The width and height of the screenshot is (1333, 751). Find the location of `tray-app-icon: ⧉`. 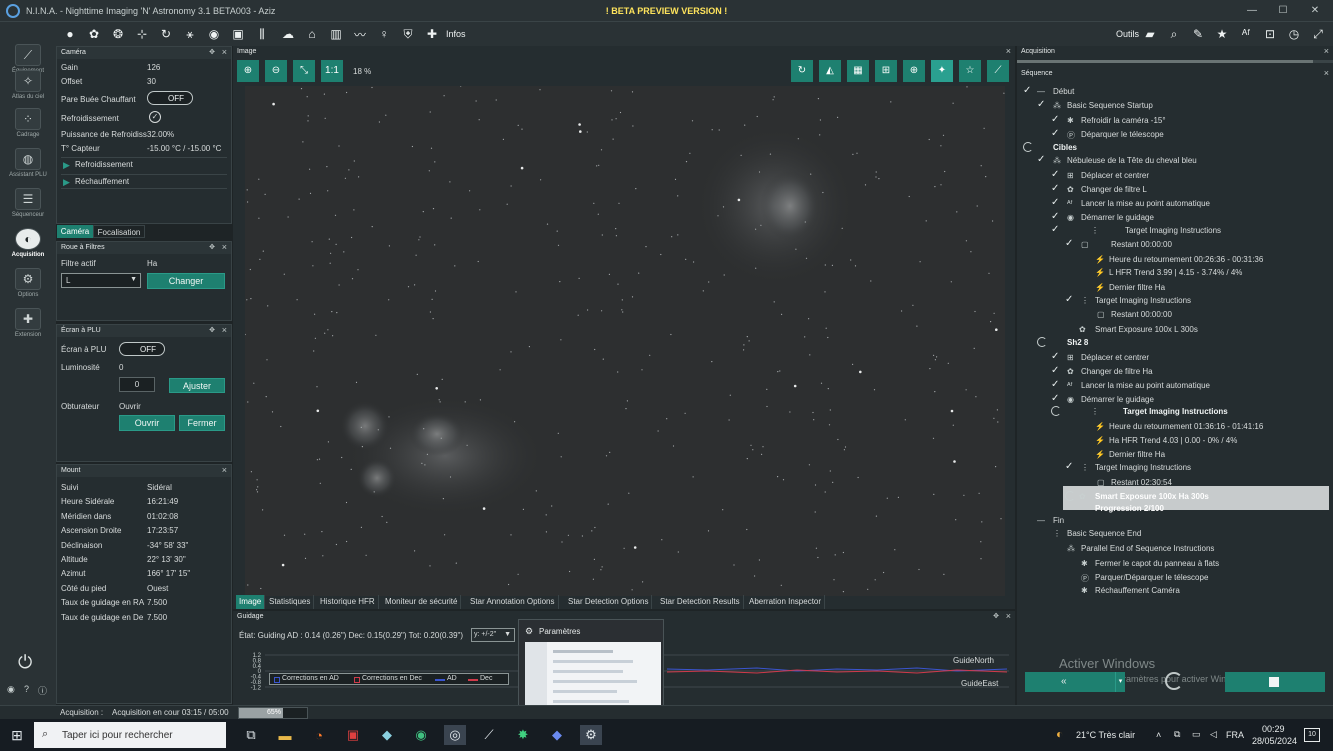

tray-app-icon: ⧉ is located at coordinates (1177, 734).